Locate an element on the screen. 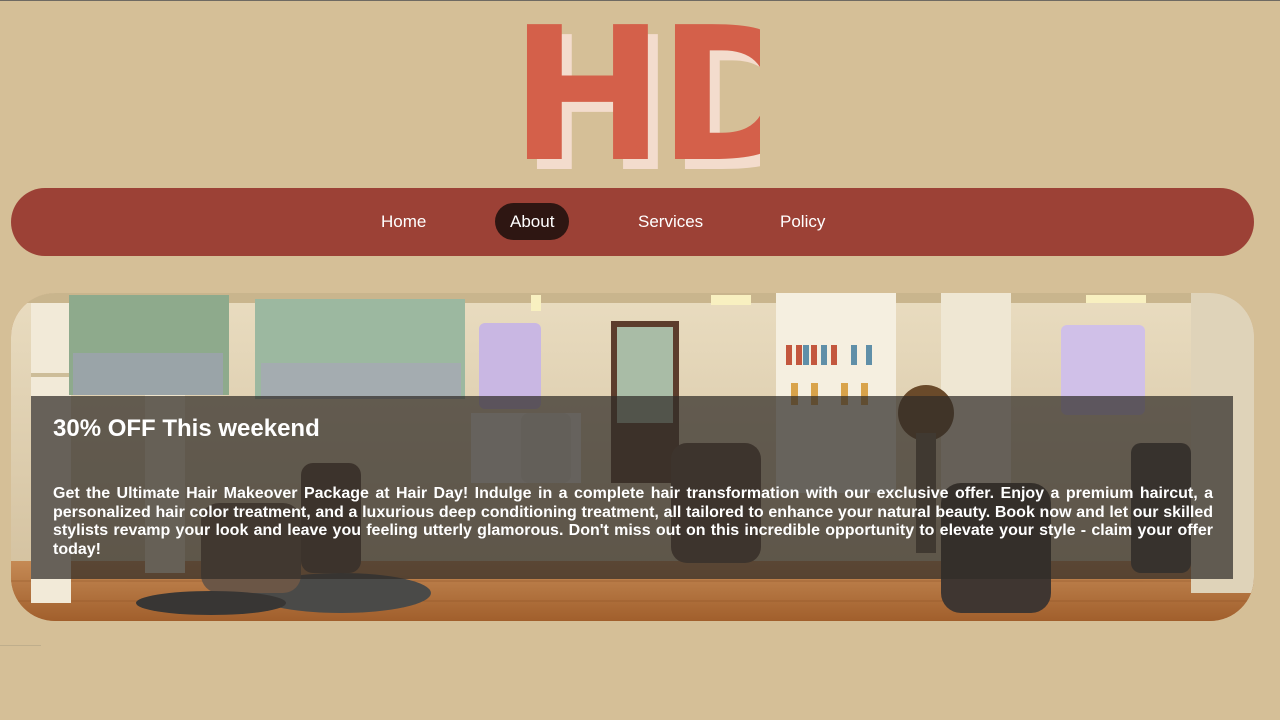 This screenshot has height=720, width=1280. footer-divider is located at coordinates (20, 645).